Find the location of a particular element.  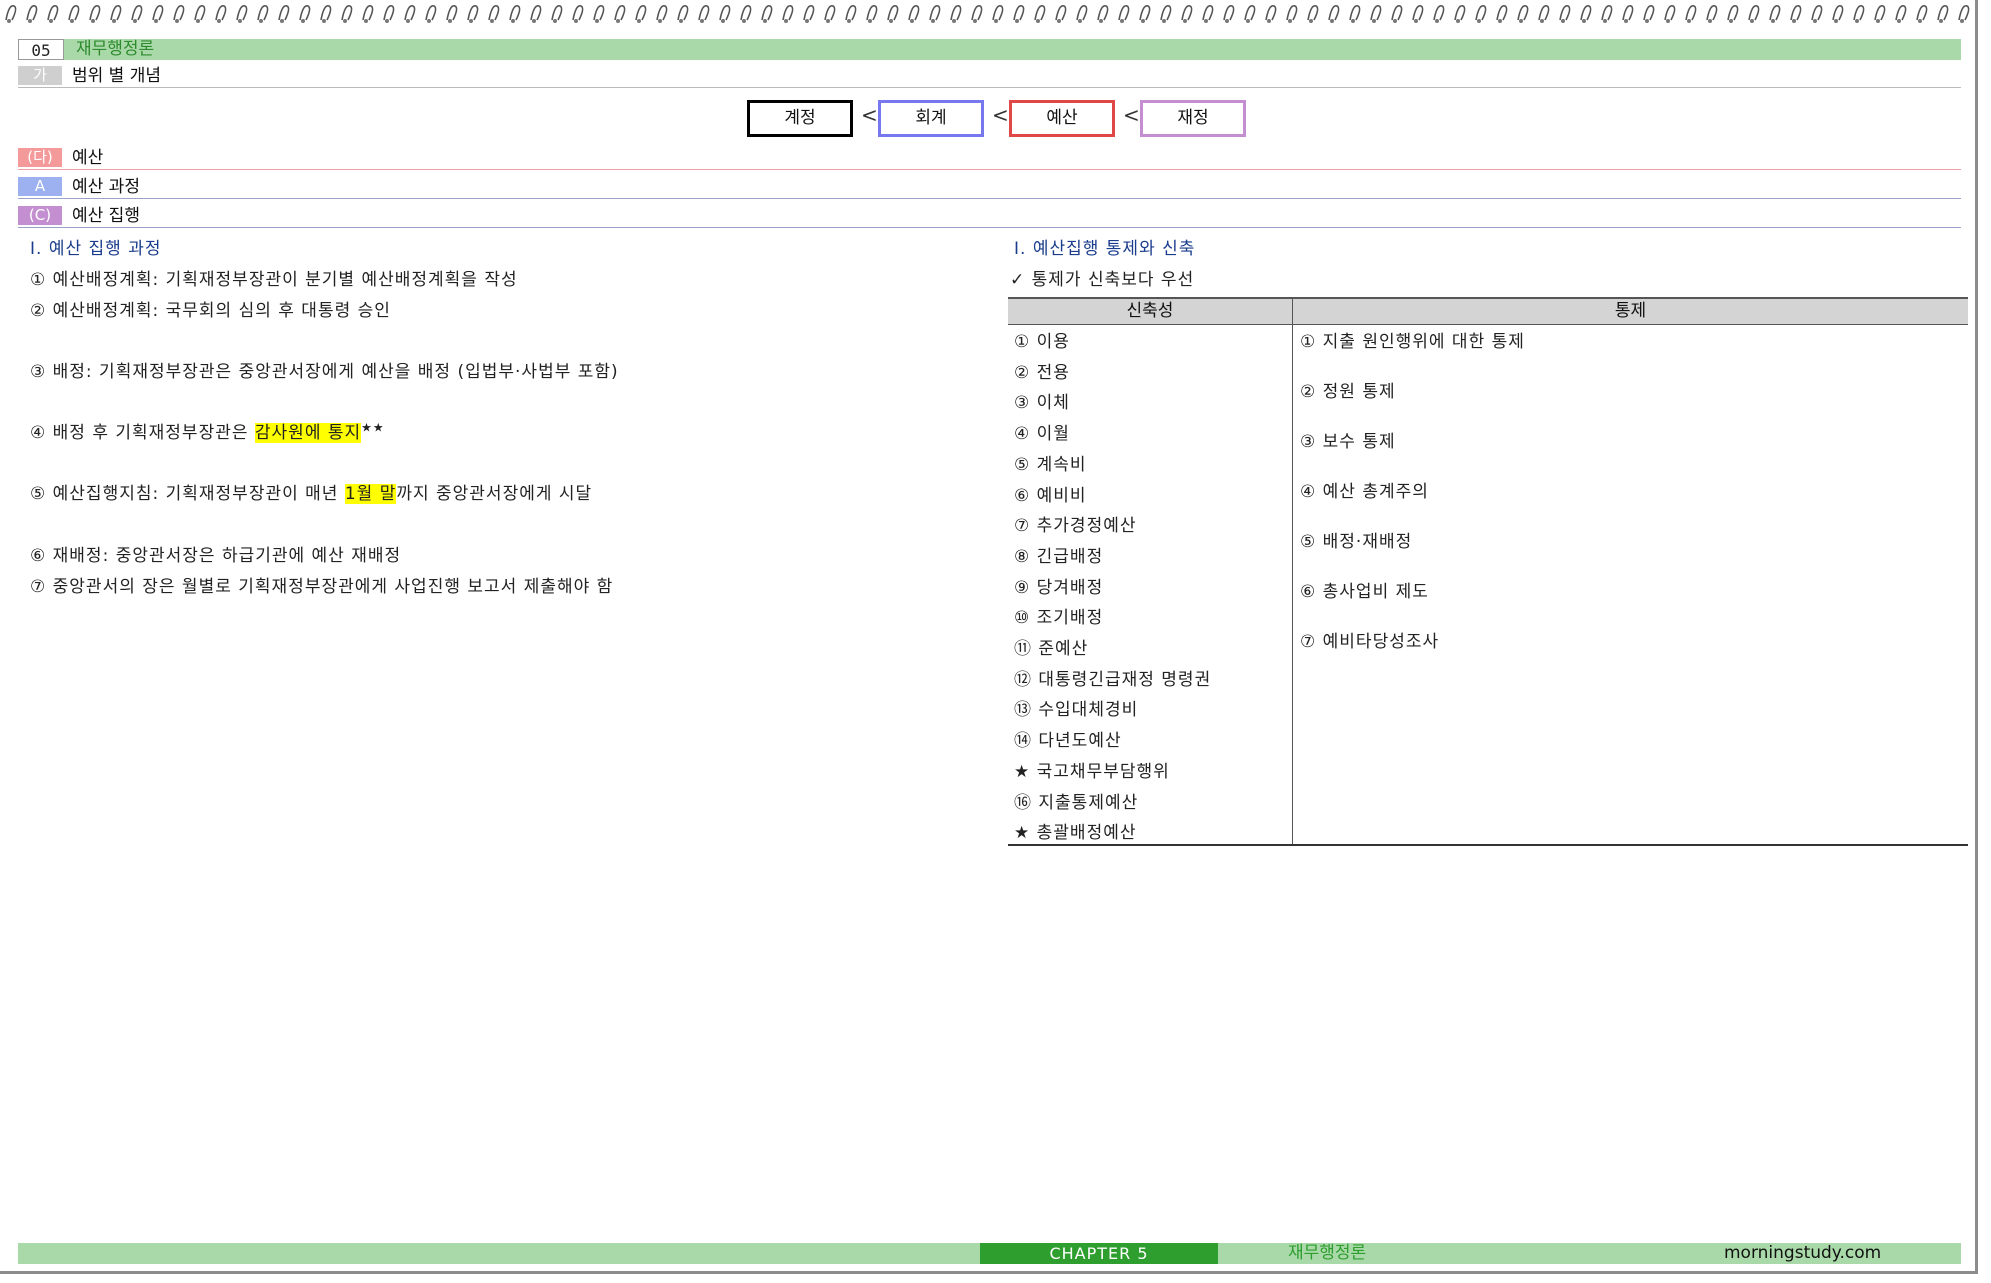

note-control-priority: ✓ 통제가 신축보다 우선 is located at coordinates (1102, 280).